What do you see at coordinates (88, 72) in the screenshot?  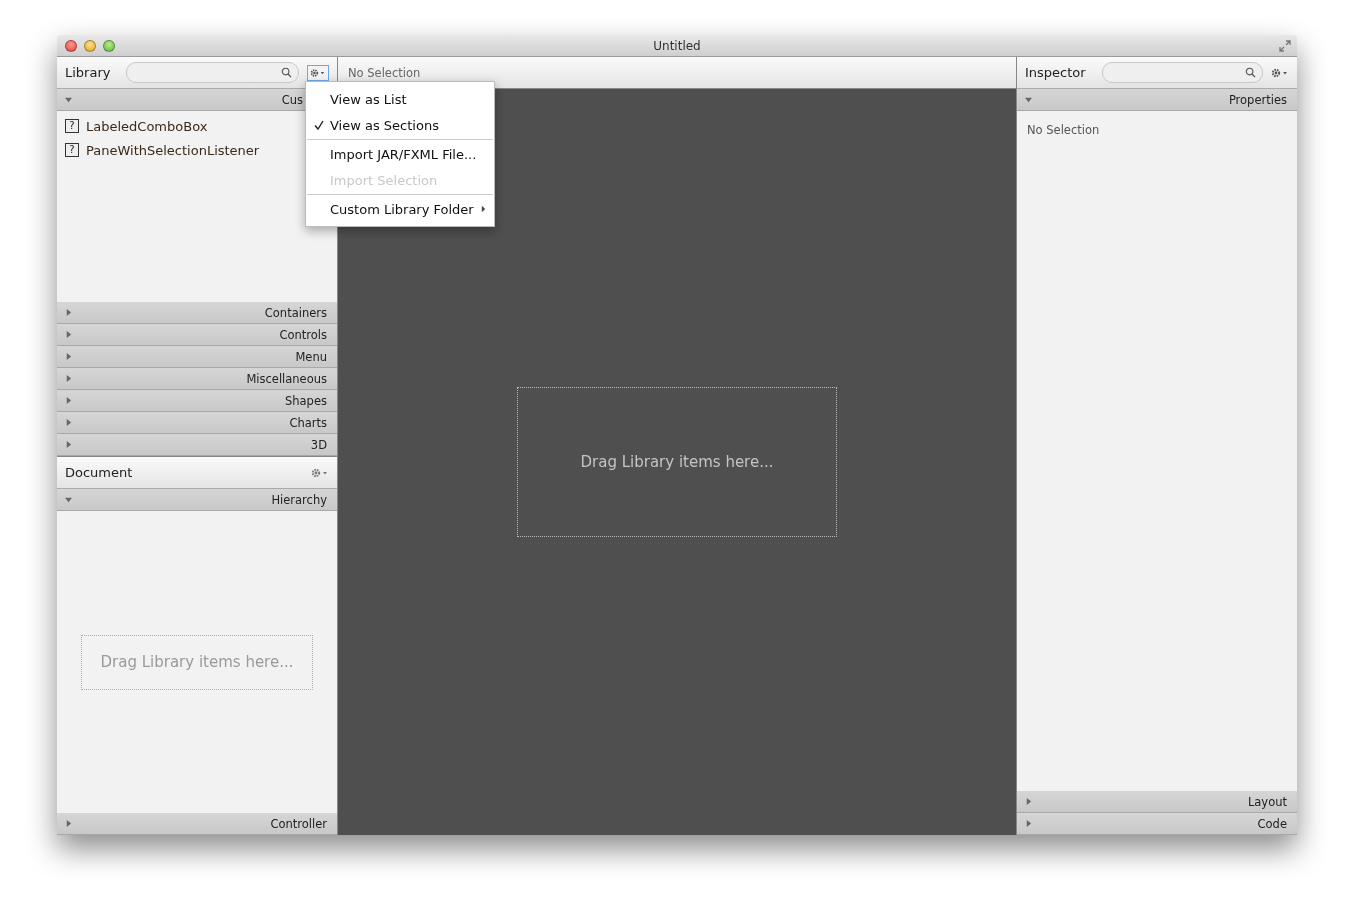 I see `panel-title: Library` at bounding box center [88, 72].